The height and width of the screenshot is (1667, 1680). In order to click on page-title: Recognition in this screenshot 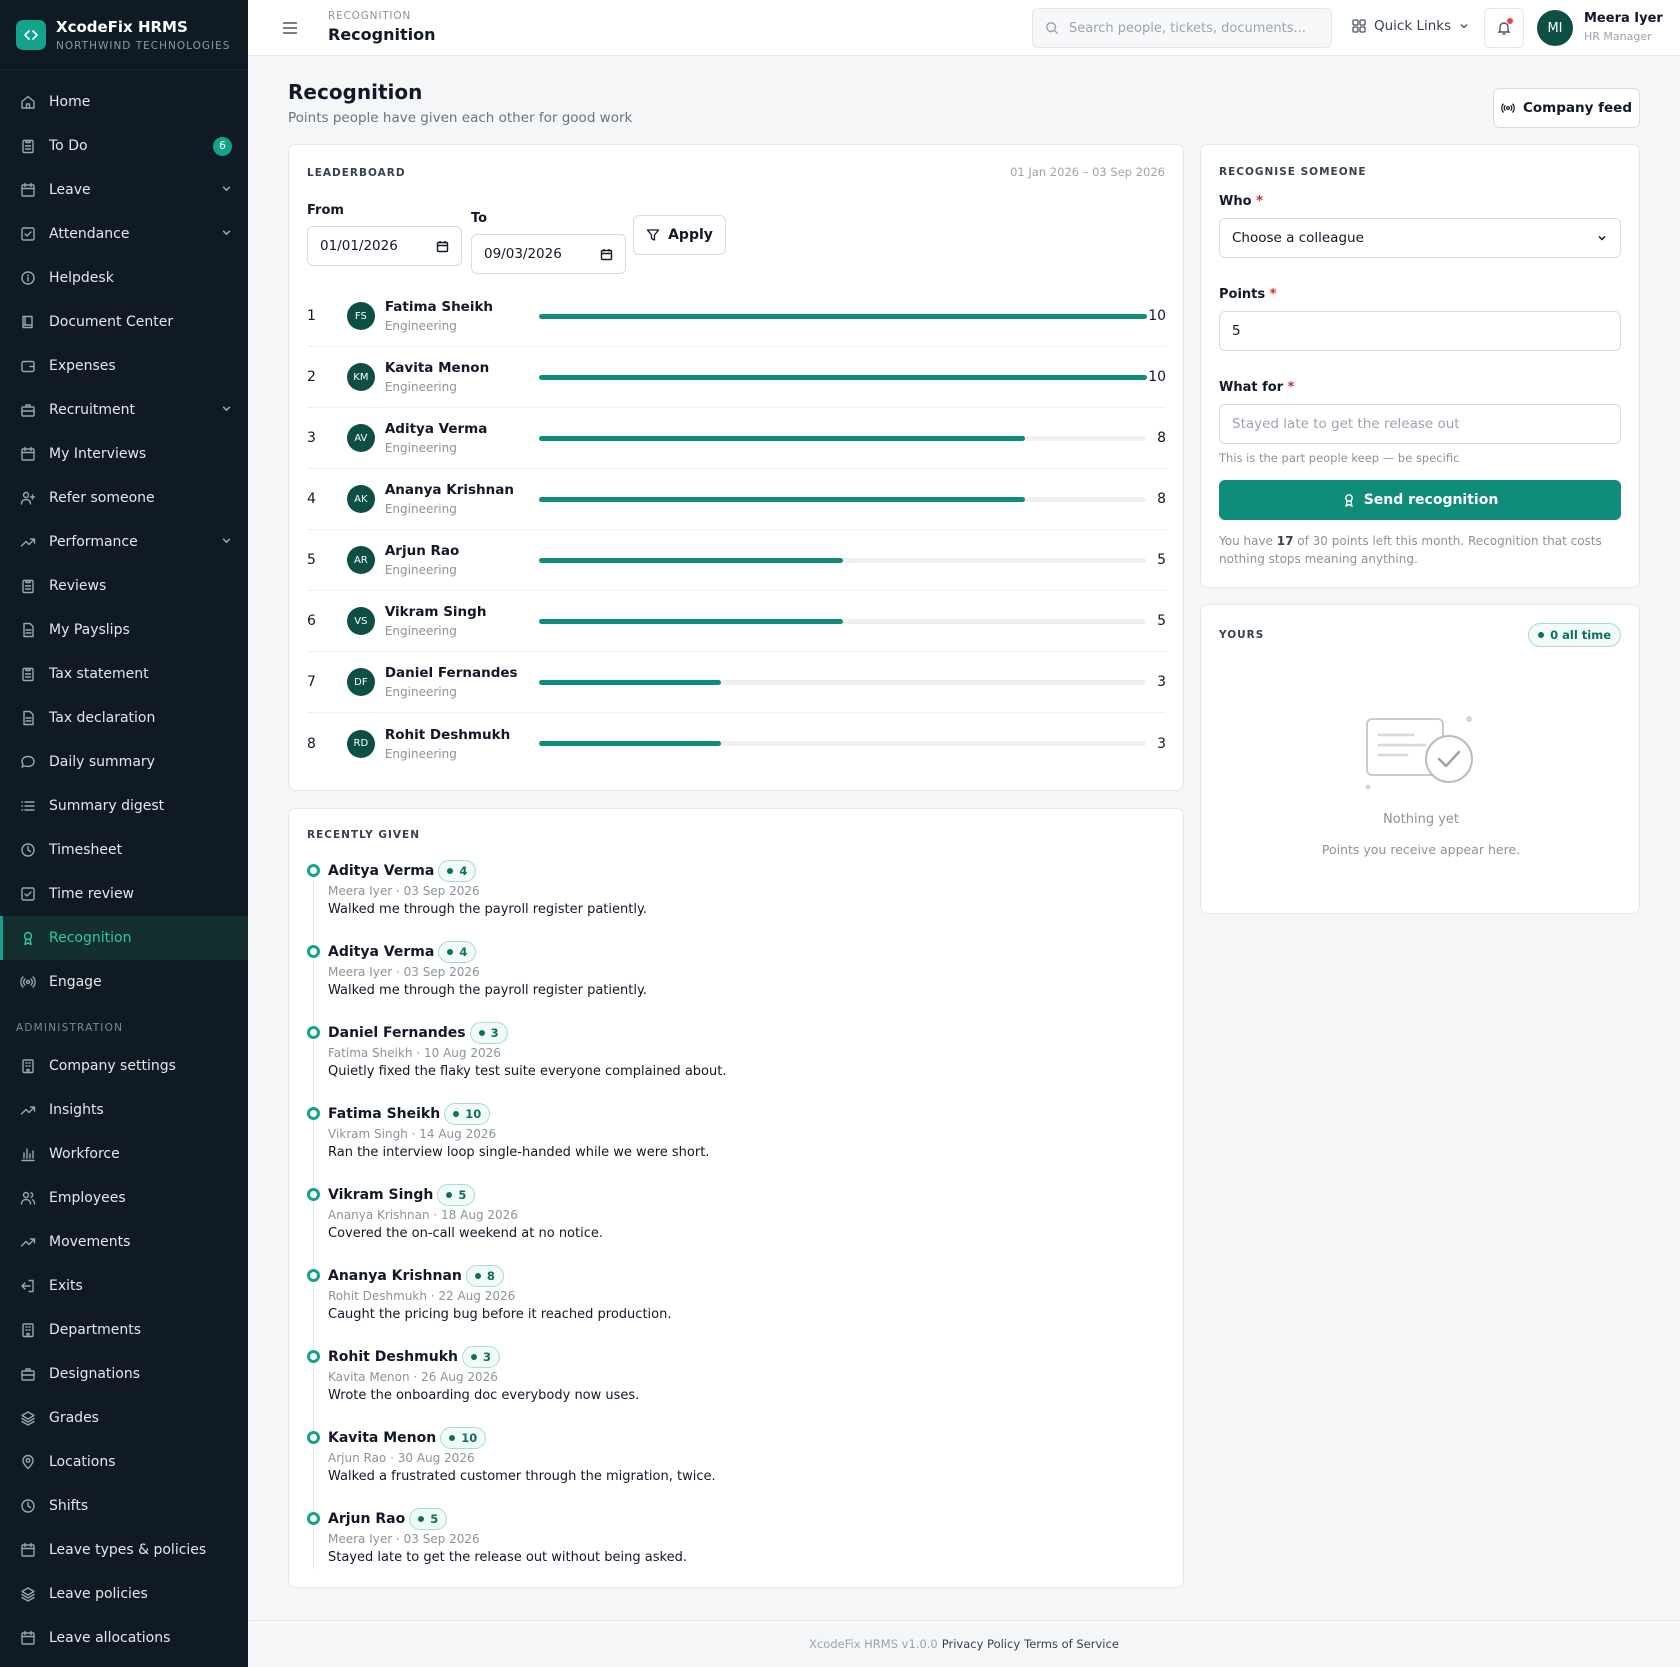, I will do `click(355, 92)`.